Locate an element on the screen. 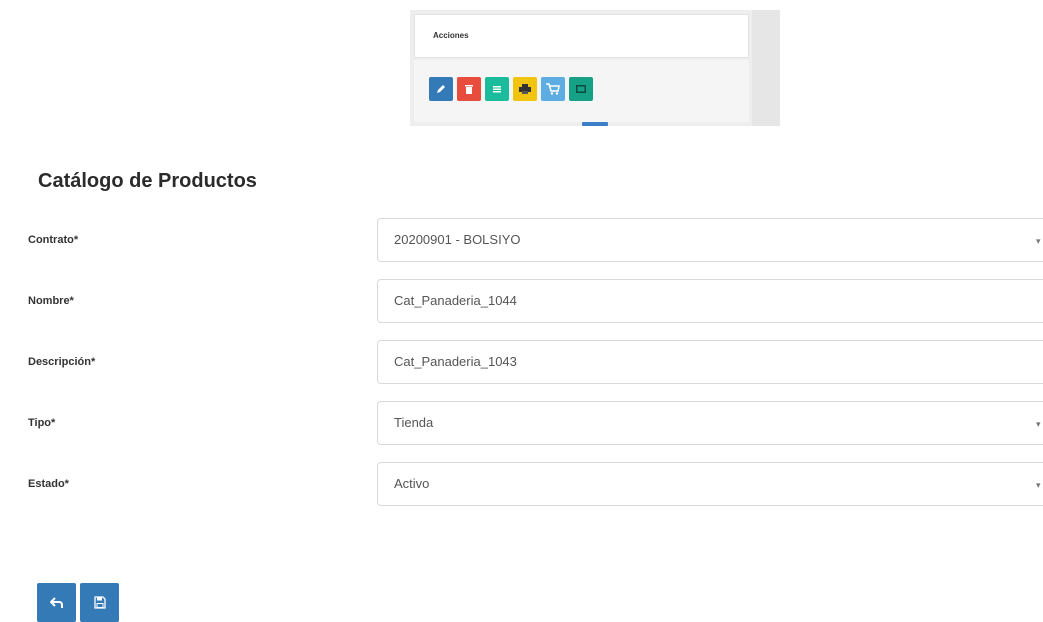  list-button is located at coordinates (497, 89).